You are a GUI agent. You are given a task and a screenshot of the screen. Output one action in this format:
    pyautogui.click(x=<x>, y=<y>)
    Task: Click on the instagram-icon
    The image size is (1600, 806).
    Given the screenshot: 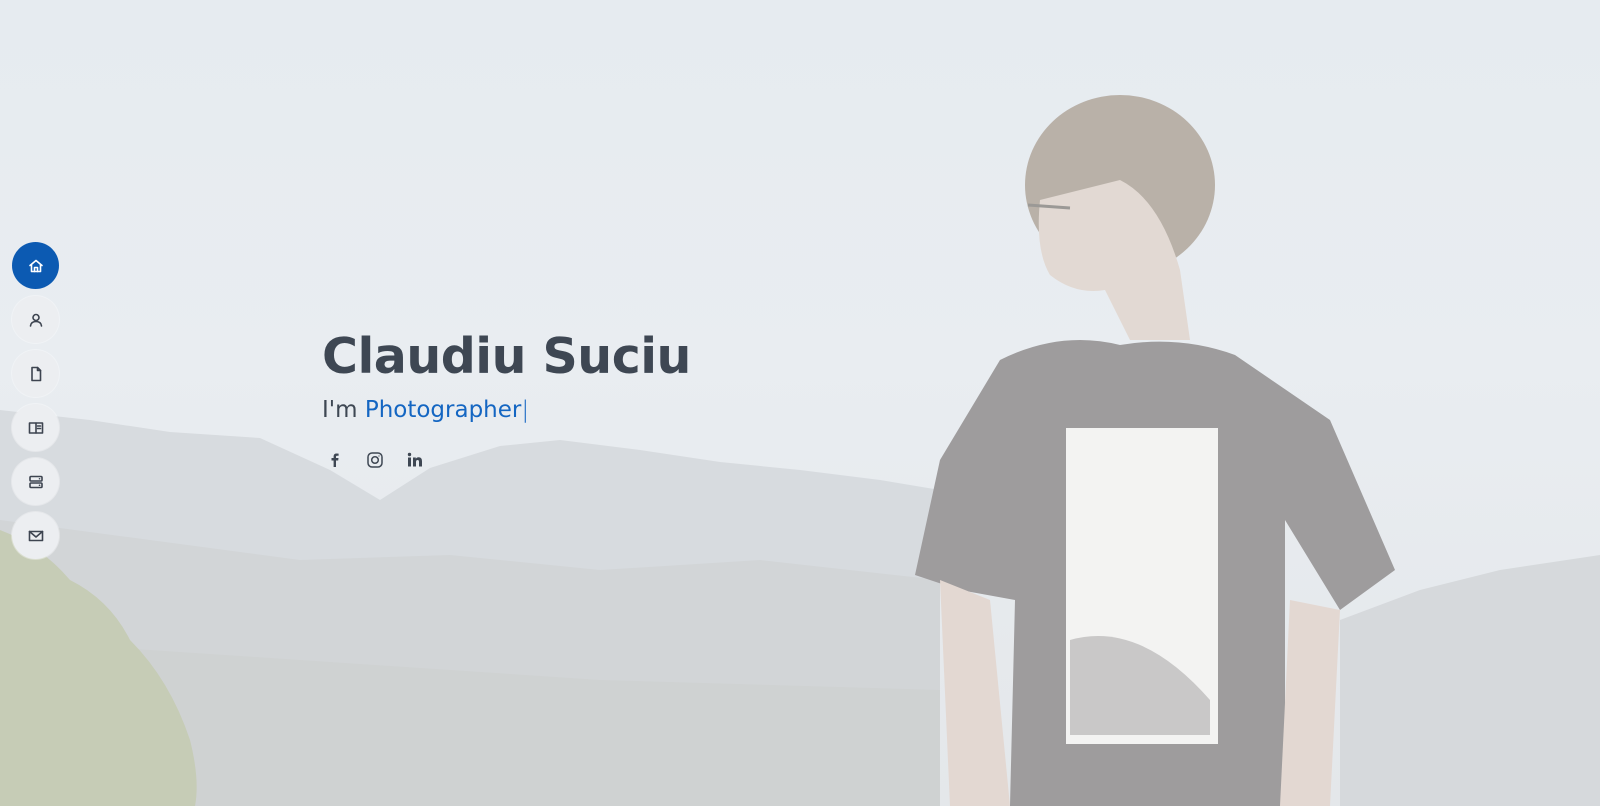 What is the action you would take?
    pyautogui.click(x=375, y=460)
    